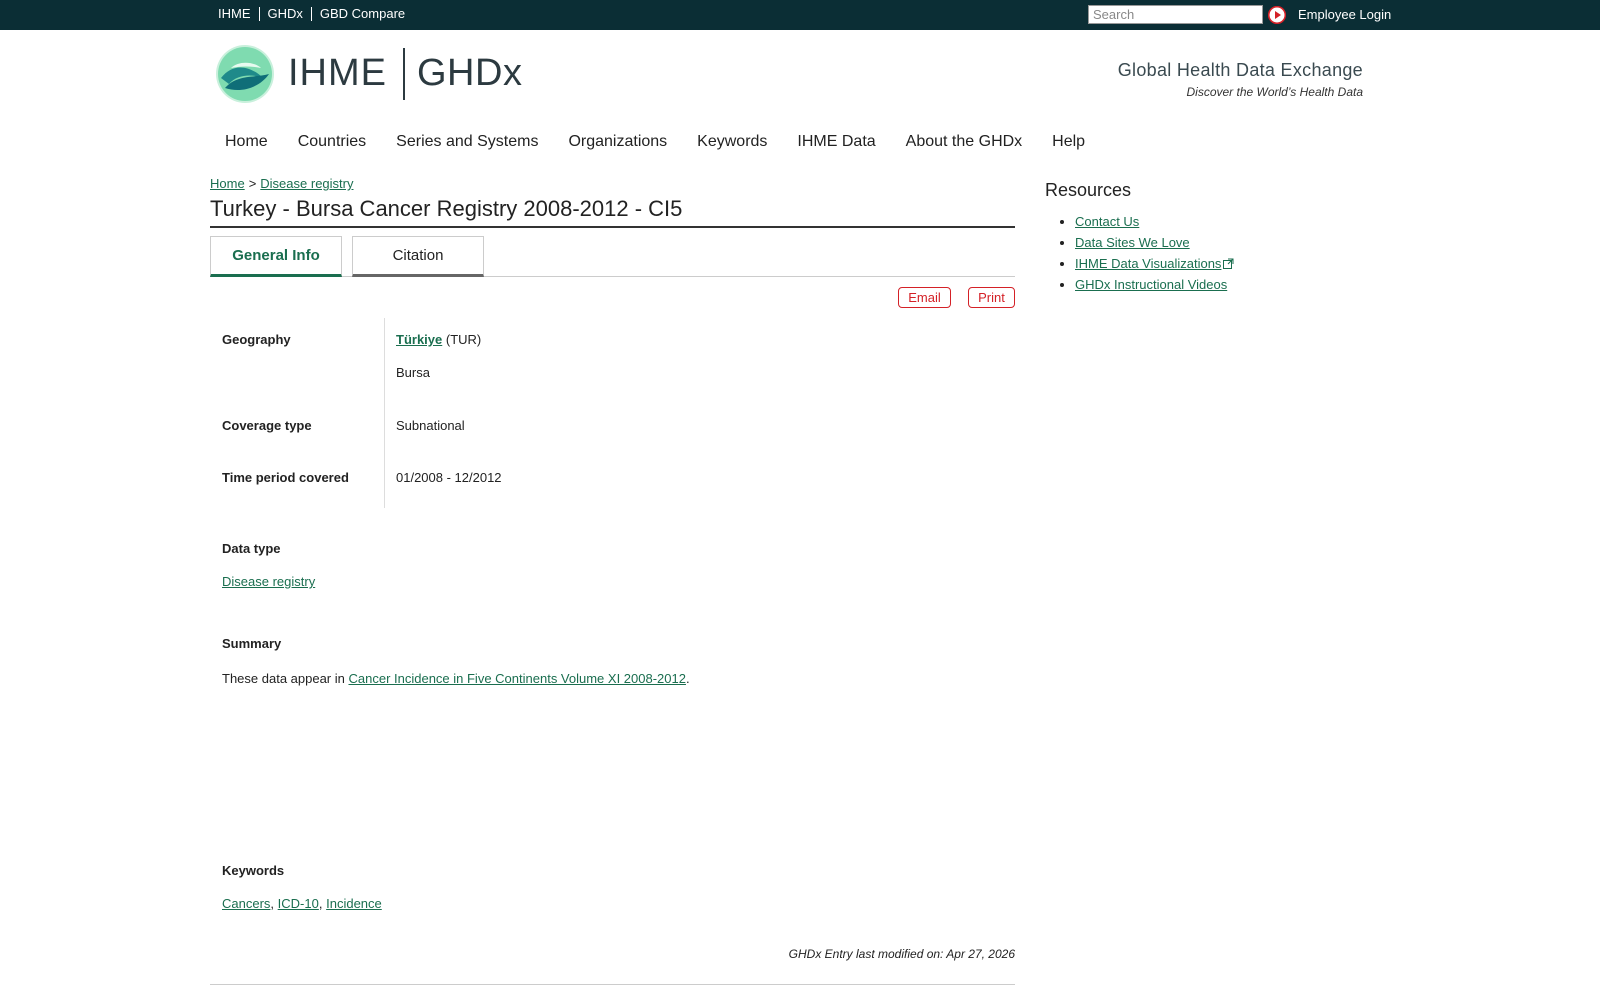 Image resolution: width=1600 pixels, height=1000 pixels. I want to click on content-bottom-divider, so click(612, 984).